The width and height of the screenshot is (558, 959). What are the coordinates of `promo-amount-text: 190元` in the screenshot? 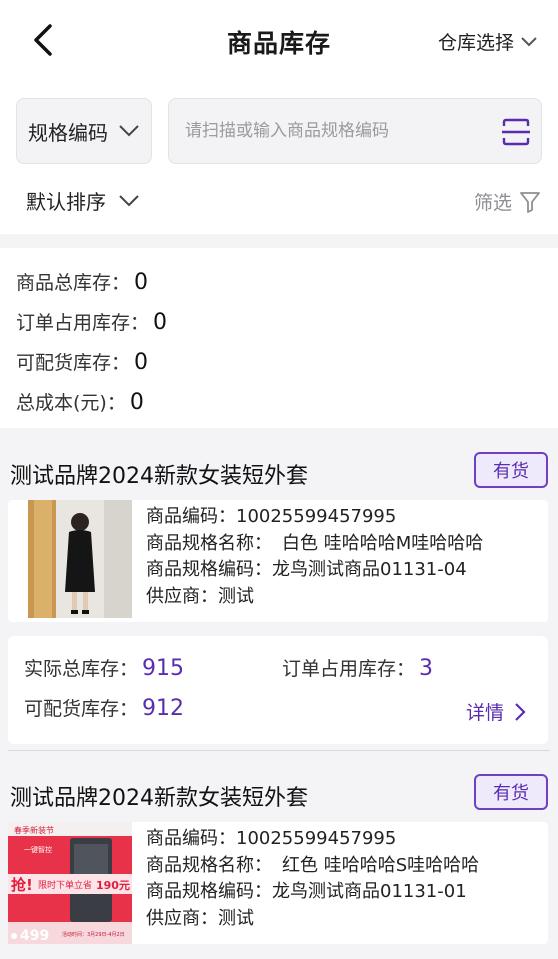 It's located at (113, 885).